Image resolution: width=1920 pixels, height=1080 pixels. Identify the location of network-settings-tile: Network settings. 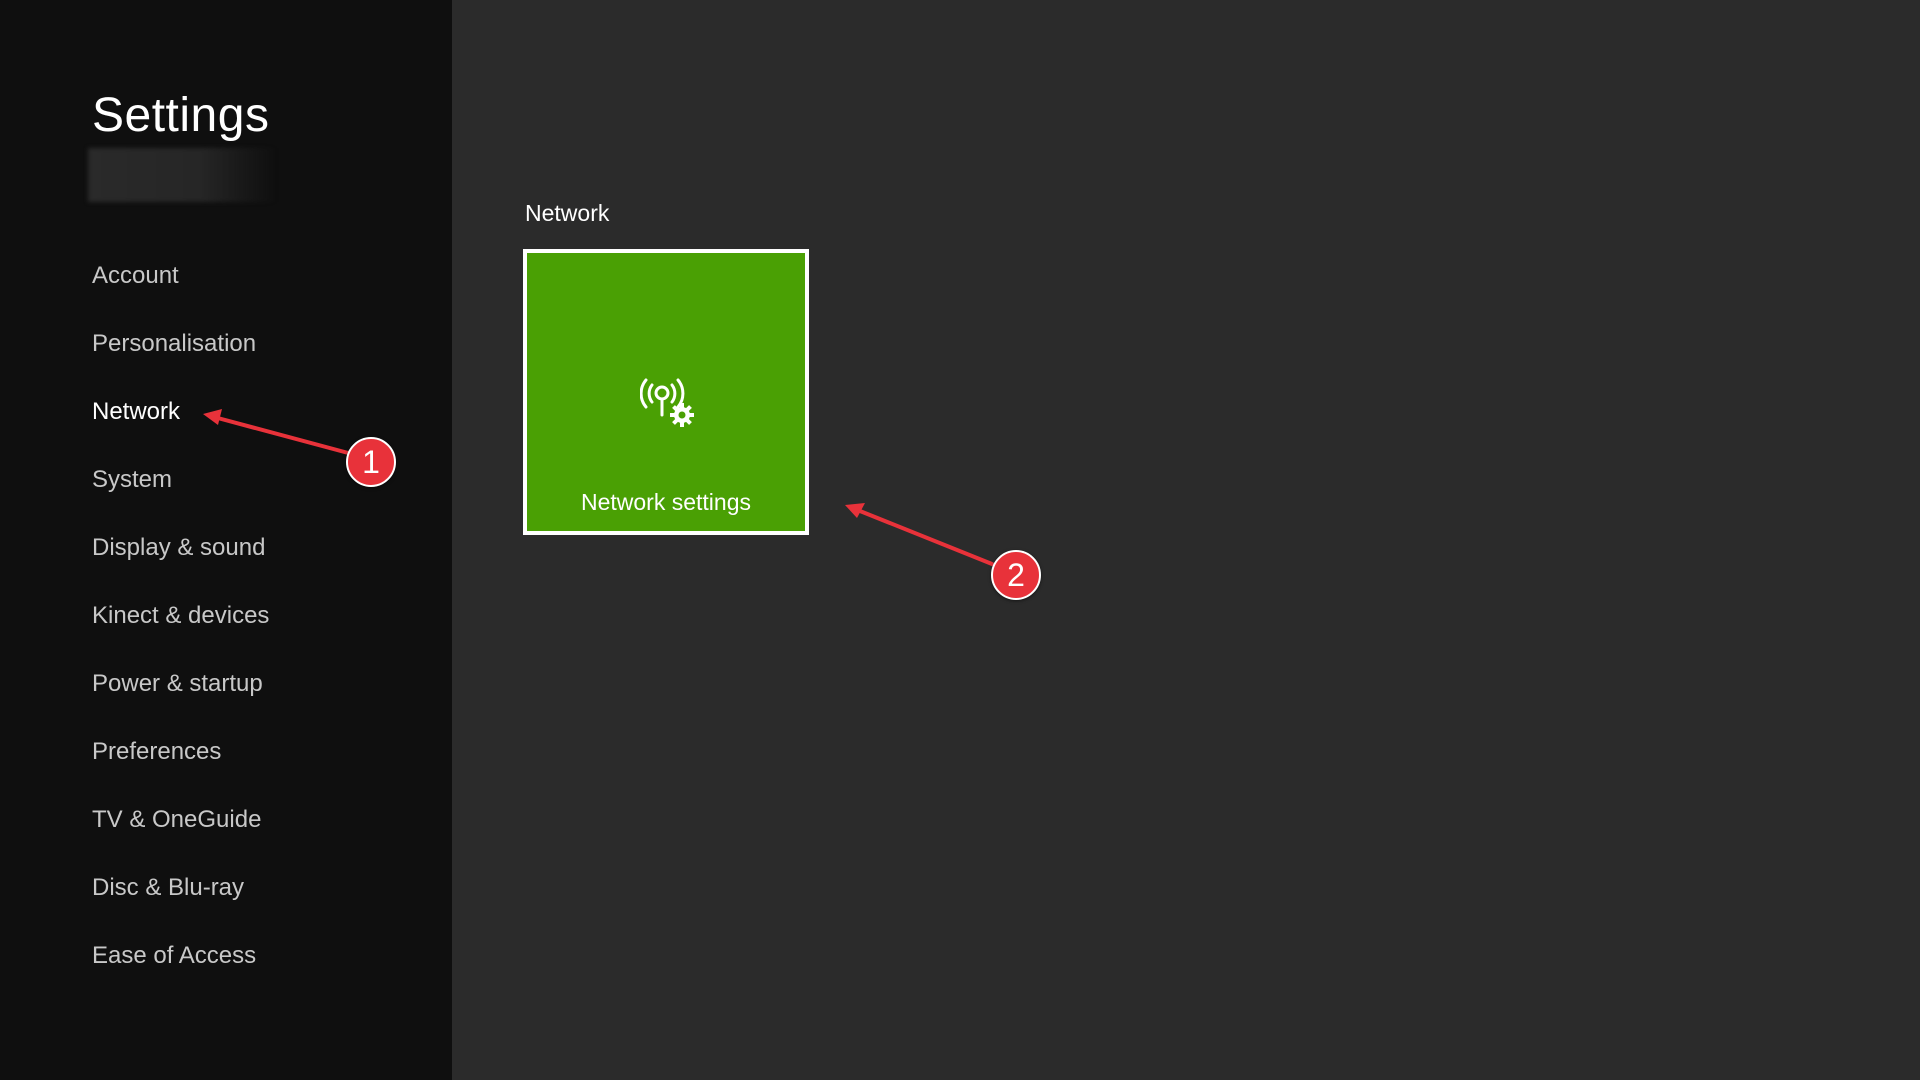
(666, 392).